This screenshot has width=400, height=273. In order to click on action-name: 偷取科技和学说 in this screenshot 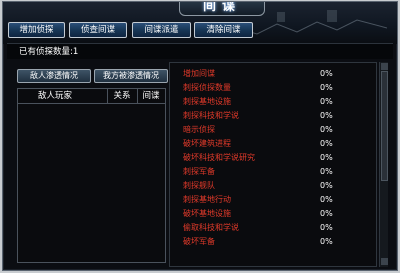, I will do `click(211, 227)`.